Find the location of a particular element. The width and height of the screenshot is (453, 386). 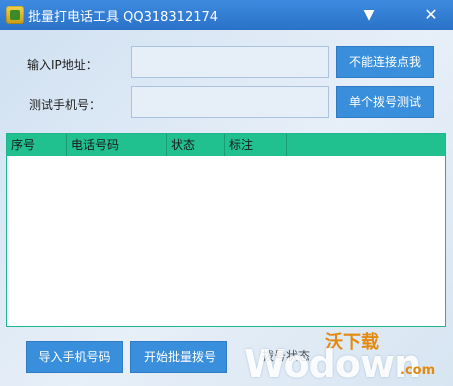

column-header-phone: 电话号码 is located at coordinates (117, 145).